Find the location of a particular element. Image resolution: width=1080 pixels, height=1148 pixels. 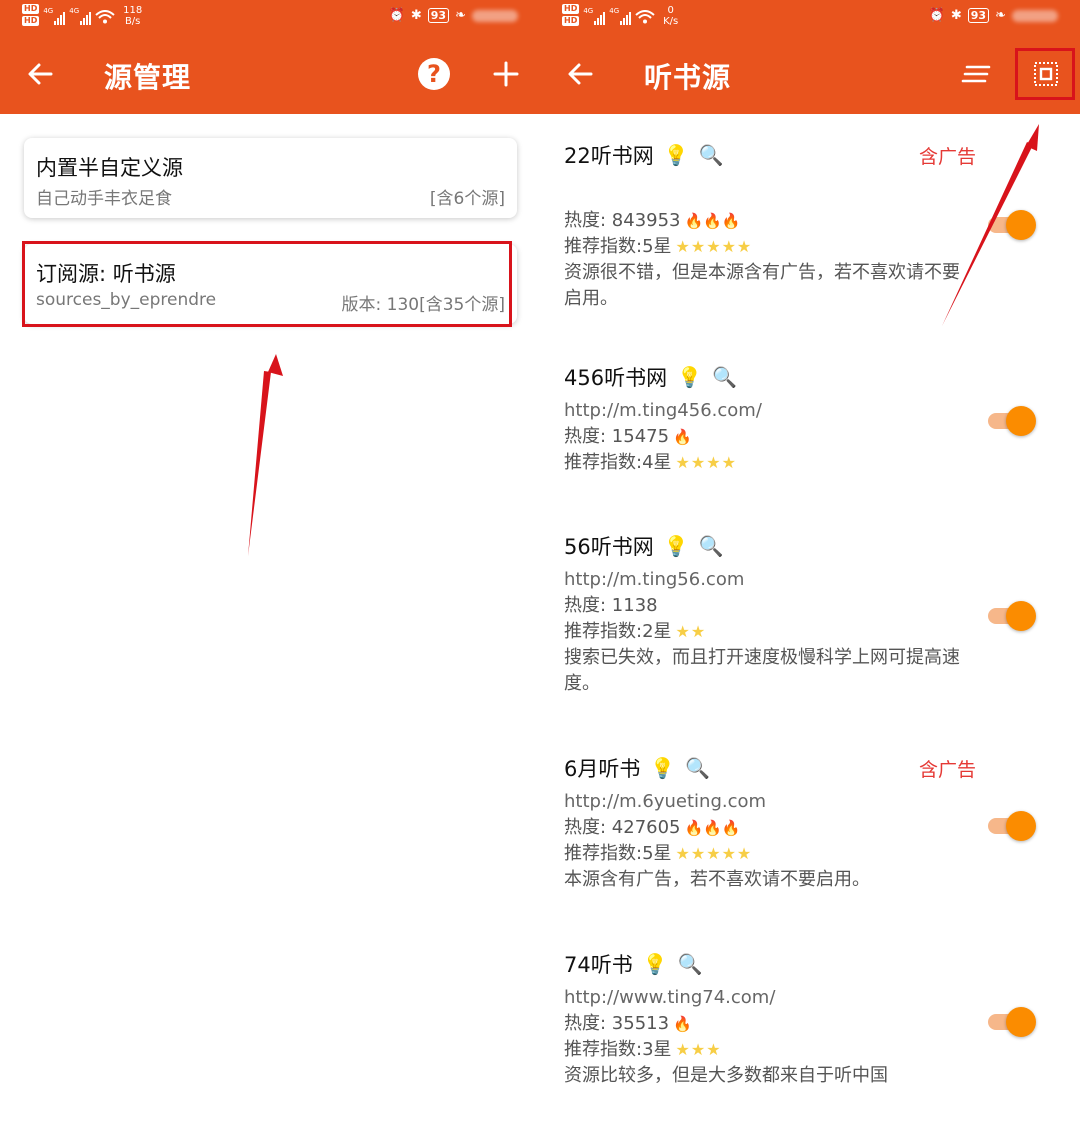

status-bar: HD HD 4G 4G 0 K/s ⏰ ✱ 93 ❧ is located at coordinates (810, 17).